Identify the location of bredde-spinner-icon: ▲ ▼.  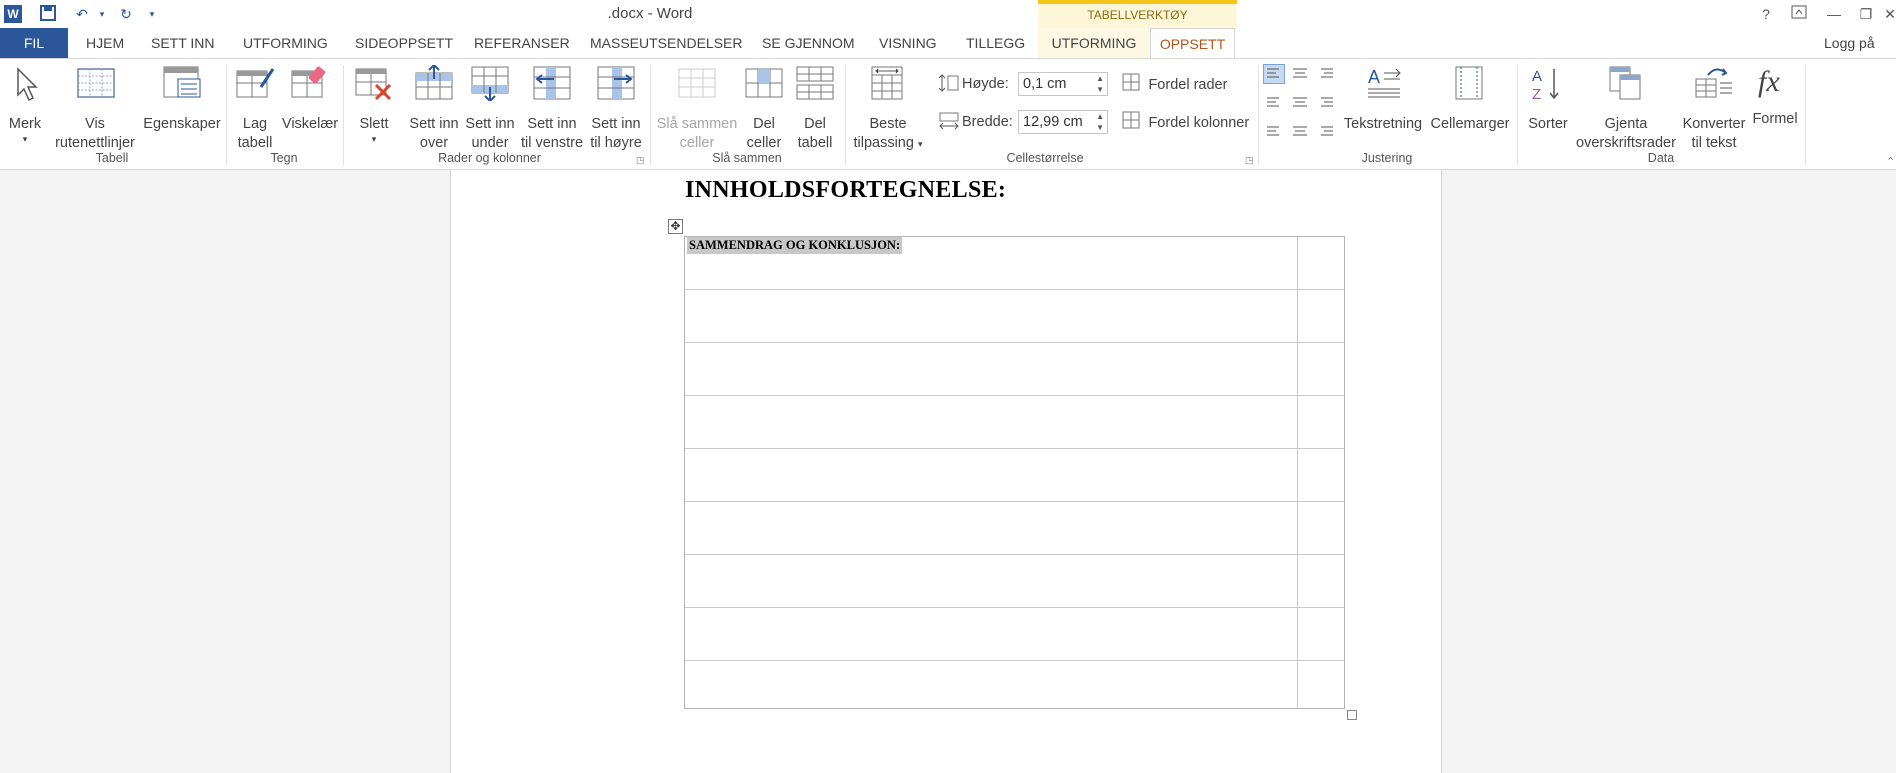
(1100, 122).